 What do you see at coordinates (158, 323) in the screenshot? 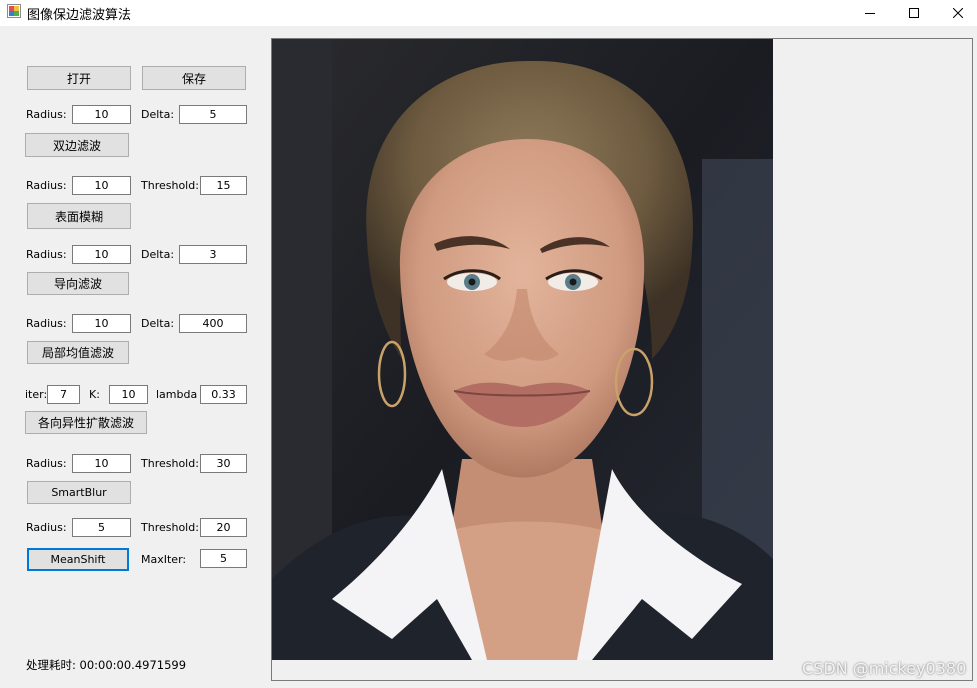
I see `localmean-delta-label: Delta:` at bounding box center [158, 323].